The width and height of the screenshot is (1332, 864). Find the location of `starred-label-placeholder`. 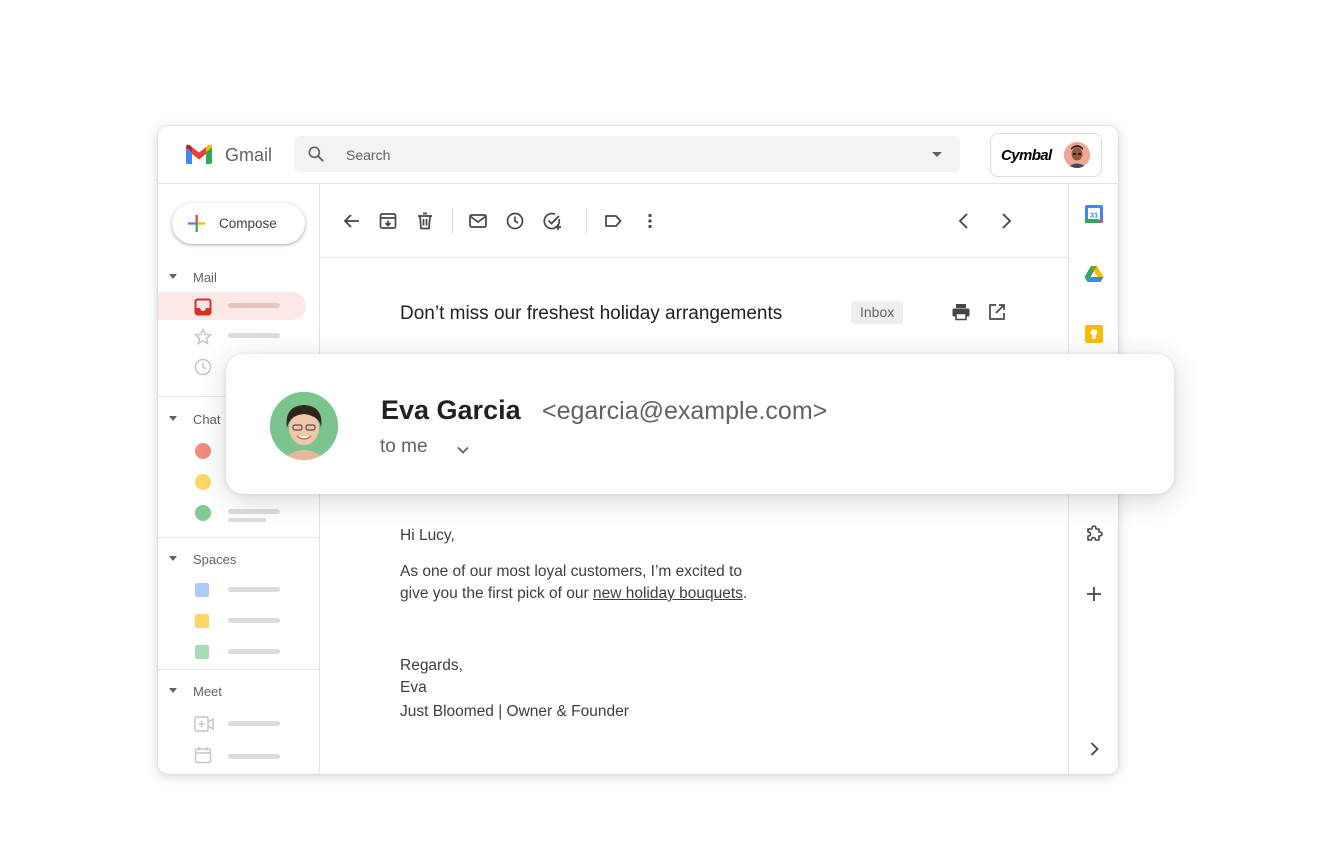

starred-label-placeholder is located at coordinates (254, 335).